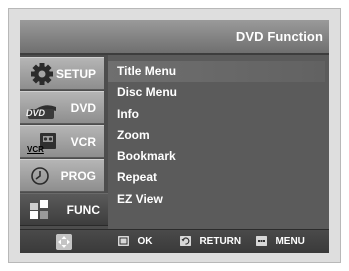 The width and height of the screenshot is (349, 271). What do you see at coordinates (83, 210) in the screenshot?
I see `tab-func-label: FUNC` at bounding box center [83, 210].